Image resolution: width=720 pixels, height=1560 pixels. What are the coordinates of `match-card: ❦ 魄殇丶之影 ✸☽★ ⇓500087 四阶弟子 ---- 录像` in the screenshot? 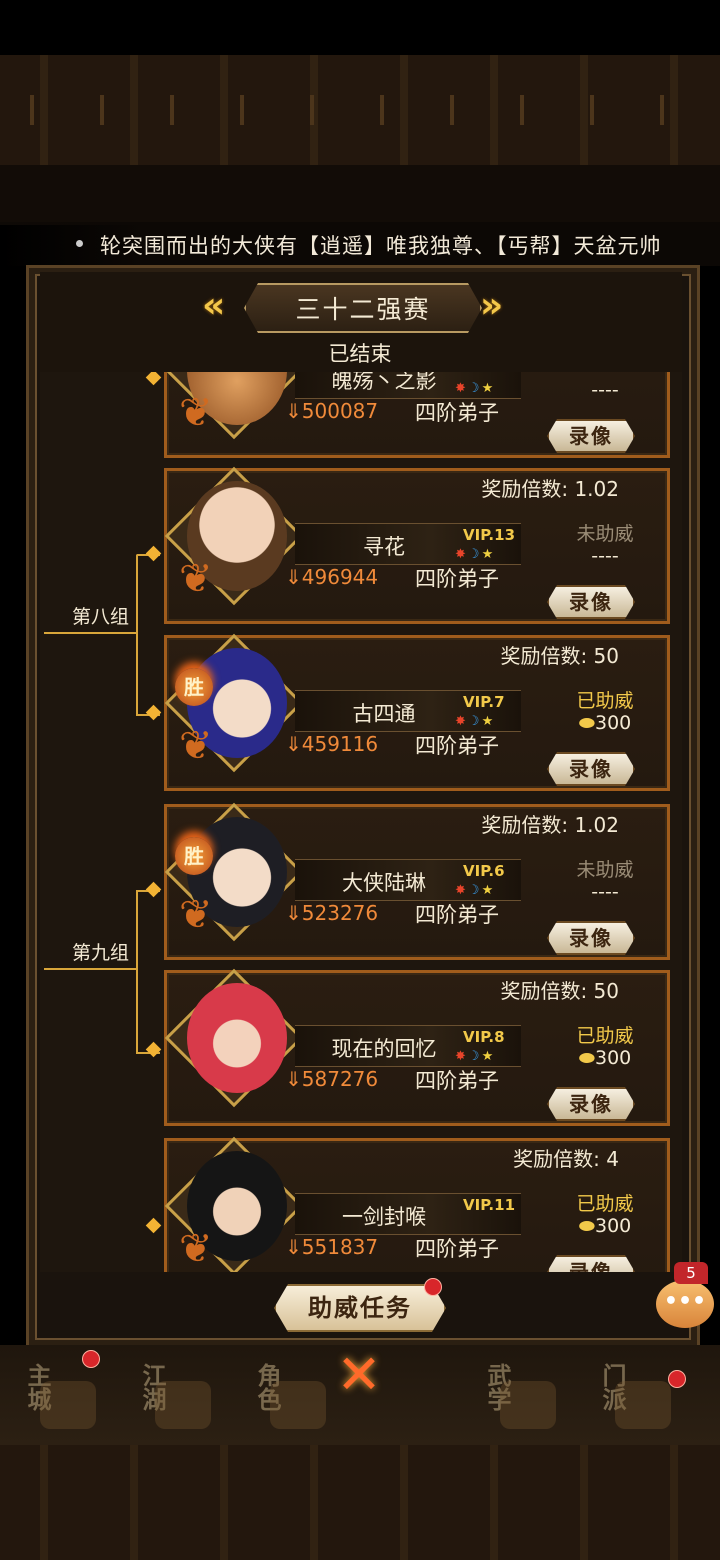 It's located at (417, 415).